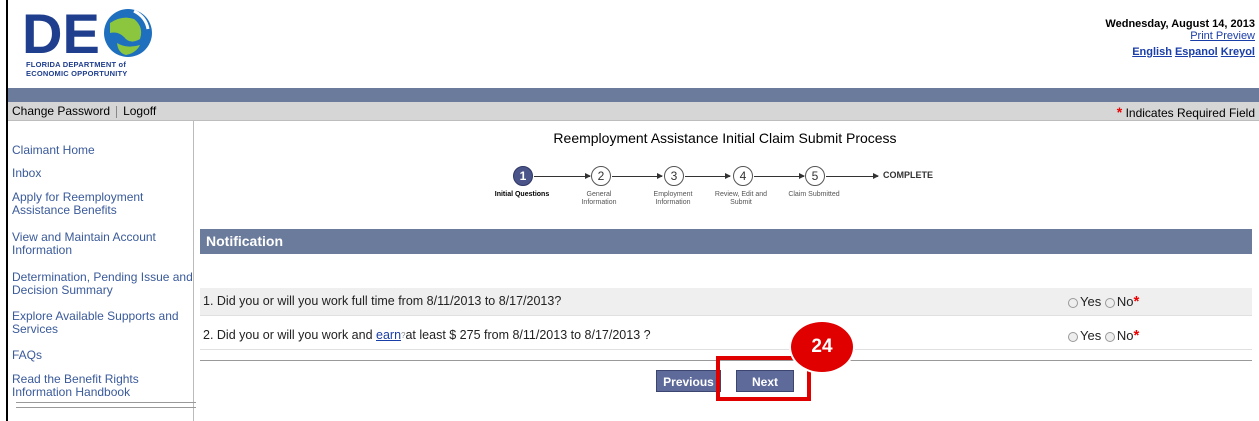 The height and width of the screenshot is (421, 1259). What do you see at coordinates (908, 175) in the screenshot?
I see `step-complete-label: COMPLETE` at bounding box center [908, 175].